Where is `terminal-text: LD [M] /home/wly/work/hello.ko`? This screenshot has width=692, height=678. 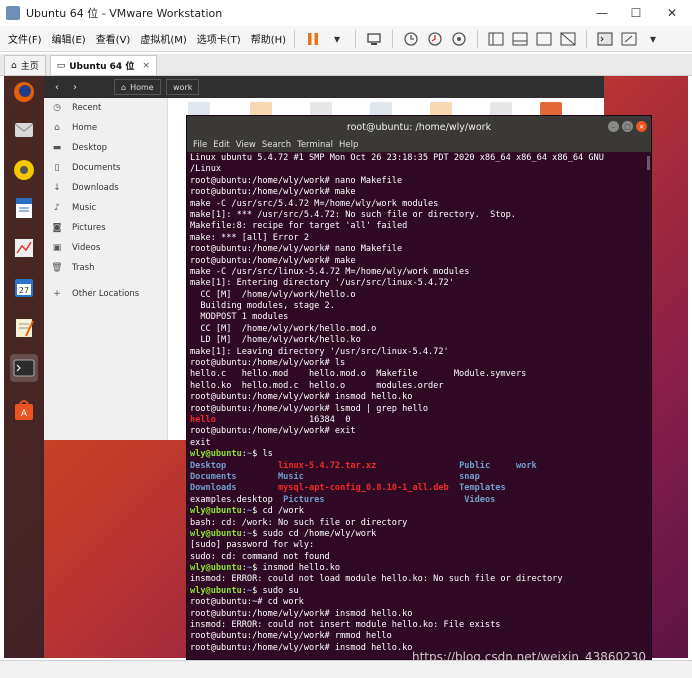
terminal-text: LD [M] /home/wly/work/hello.ko is located at coordinates (275, 340).